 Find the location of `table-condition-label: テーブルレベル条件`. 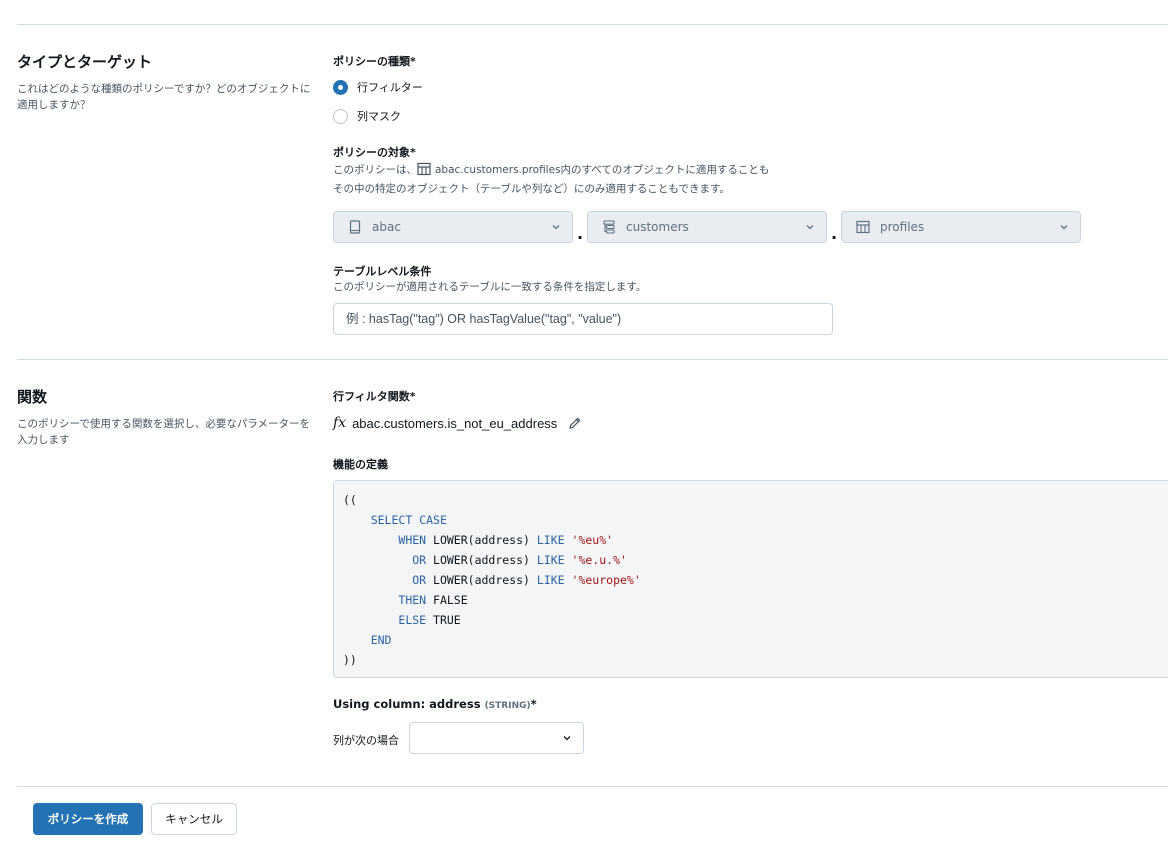

table-condition-label: テーブルレベル条件 is located at coordinates (382, 271).